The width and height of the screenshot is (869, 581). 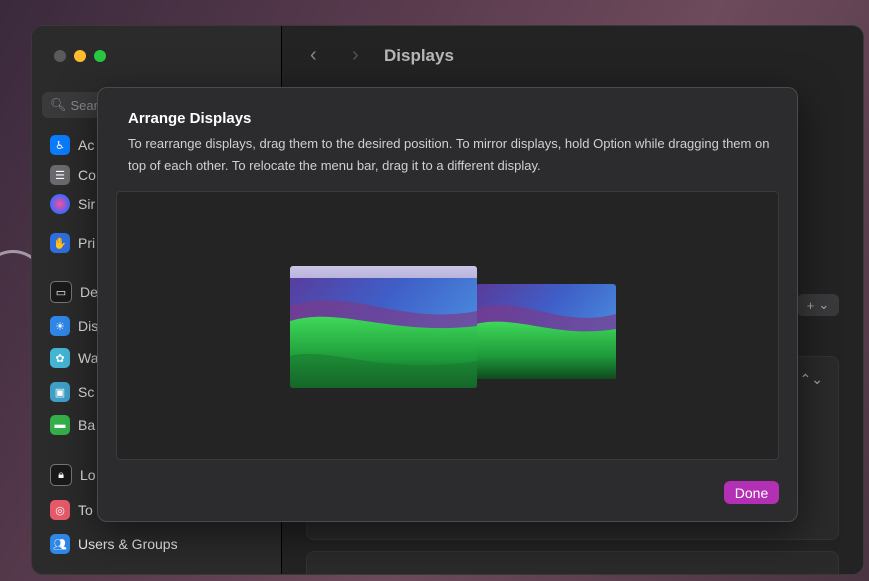 What do you see at coordinates (74, 292) in the screenshot?
I see `sidebar-item-desktop-dock: ▭ De` at bounding box center [74, 292].